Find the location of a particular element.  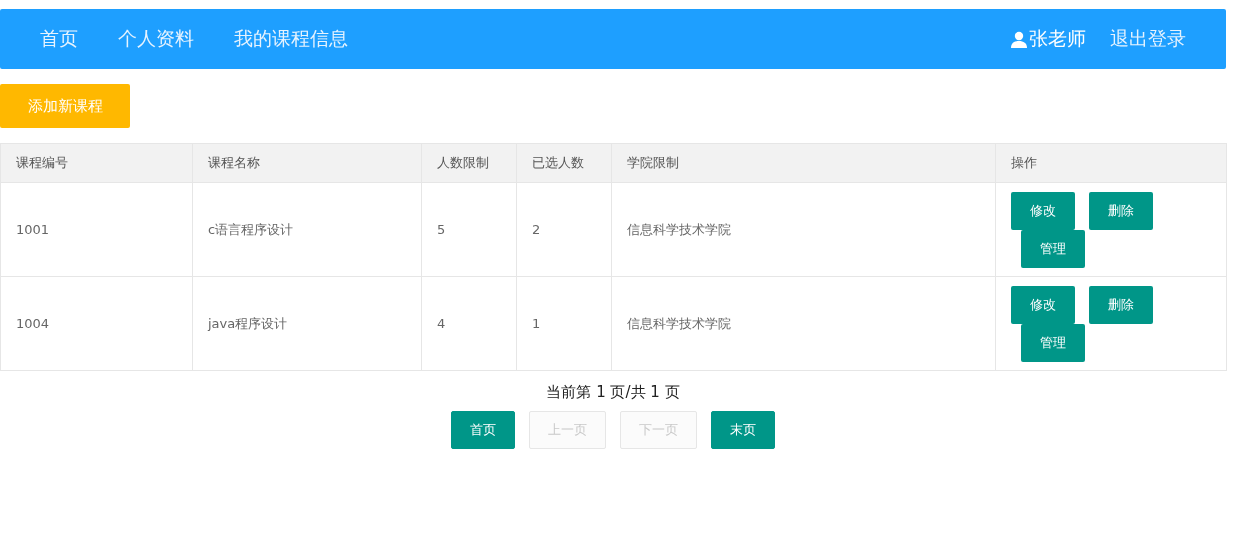

nav-link: 首页 is located at coordinates (59, 39).